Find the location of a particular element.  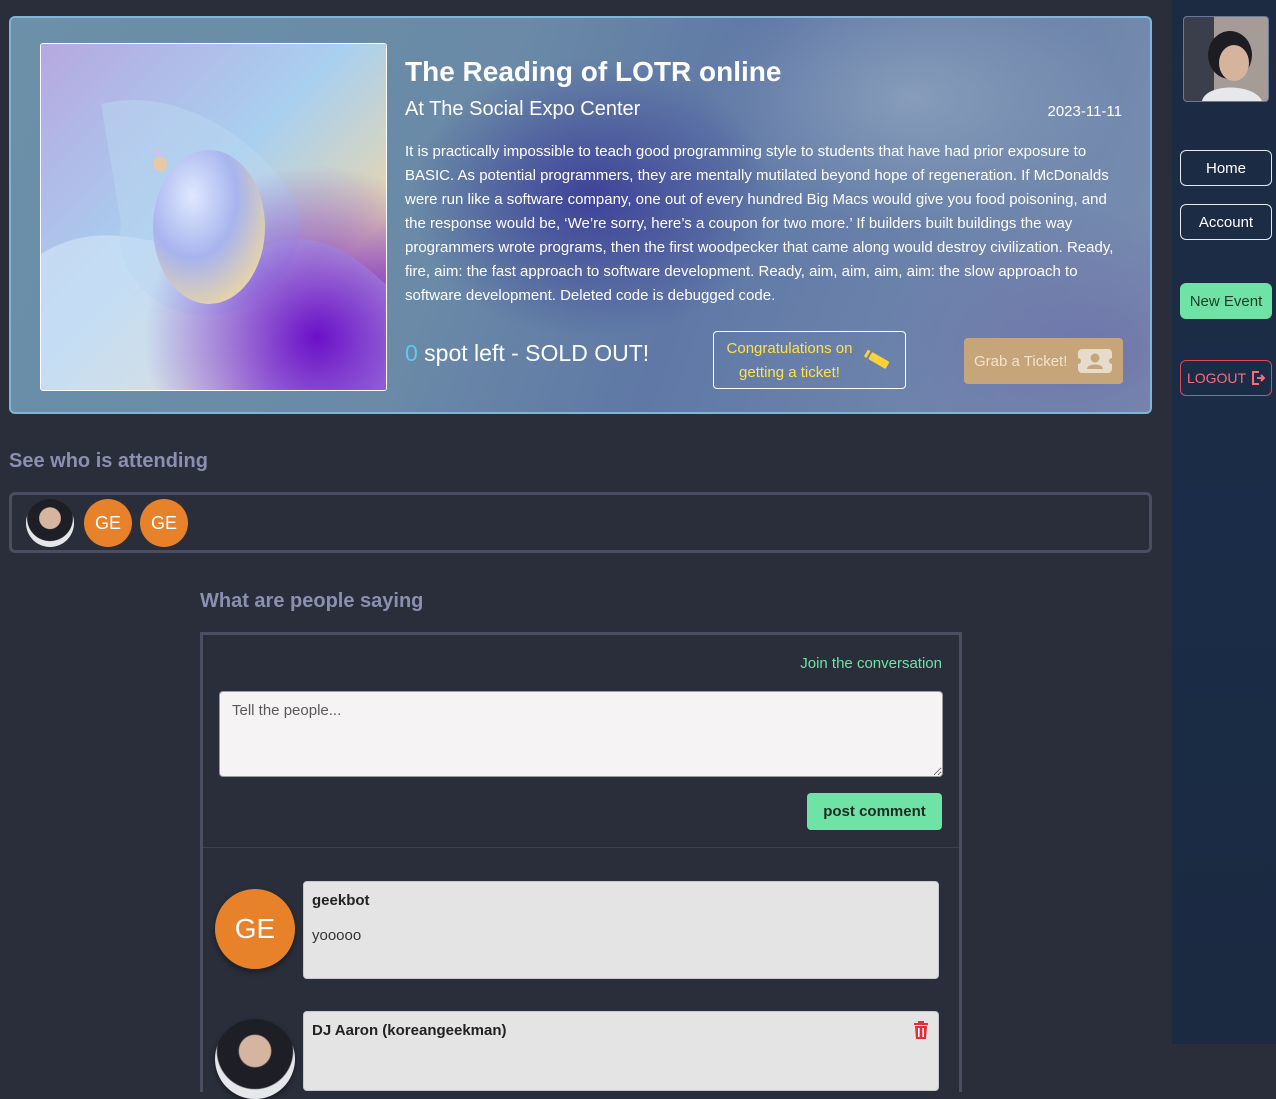

spots-remaining: 0 spot left - SOLD OUT! is located at coordinates (527, 353).